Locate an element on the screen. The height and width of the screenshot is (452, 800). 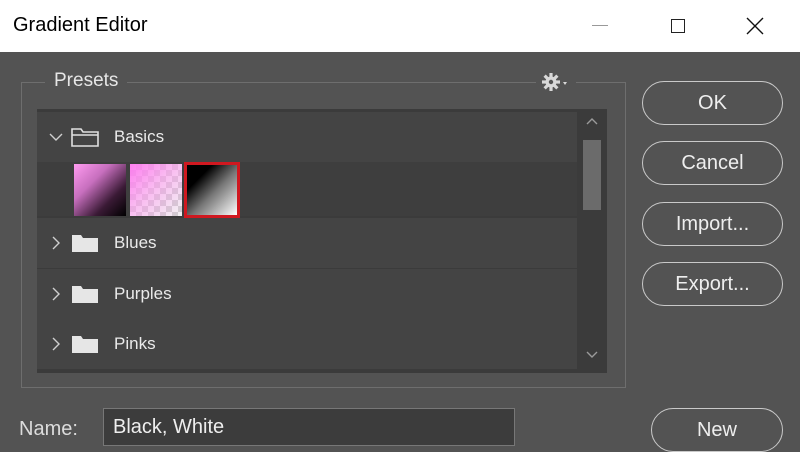
close-button is located at coordinates (755, 26).